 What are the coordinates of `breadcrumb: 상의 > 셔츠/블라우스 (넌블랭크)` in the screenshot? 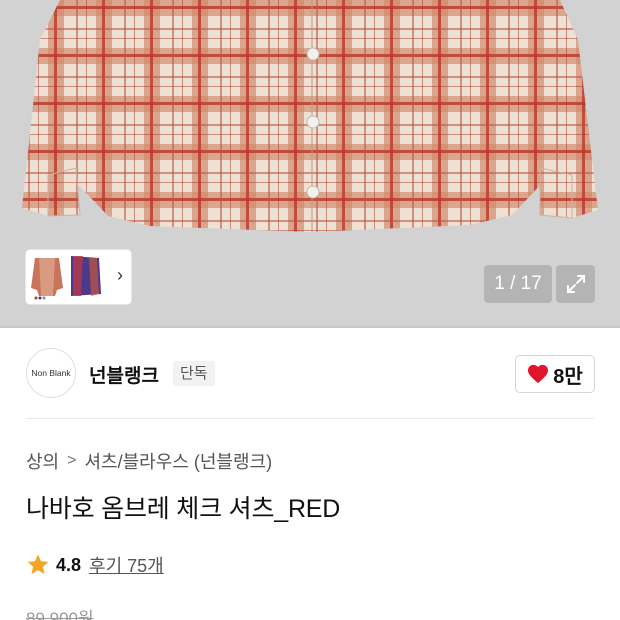 It's located at (149, 461).